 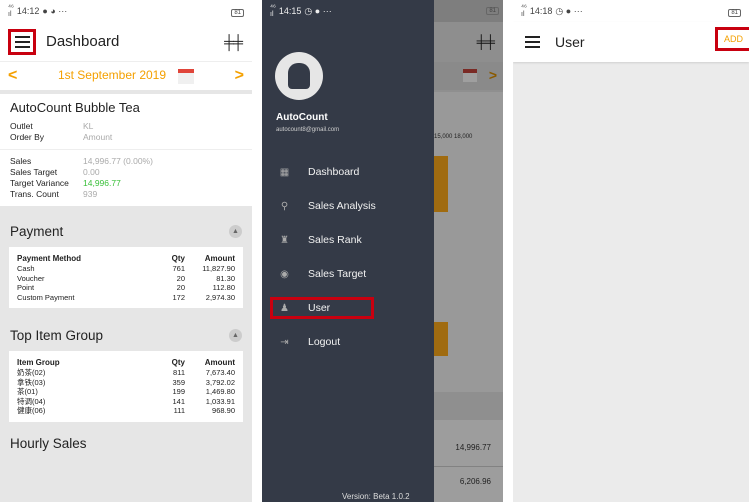 What do you see at coordinates (21, 126) in the screenshot?
I see `outlet-label: Outlet` at bounding box center [21, 126].